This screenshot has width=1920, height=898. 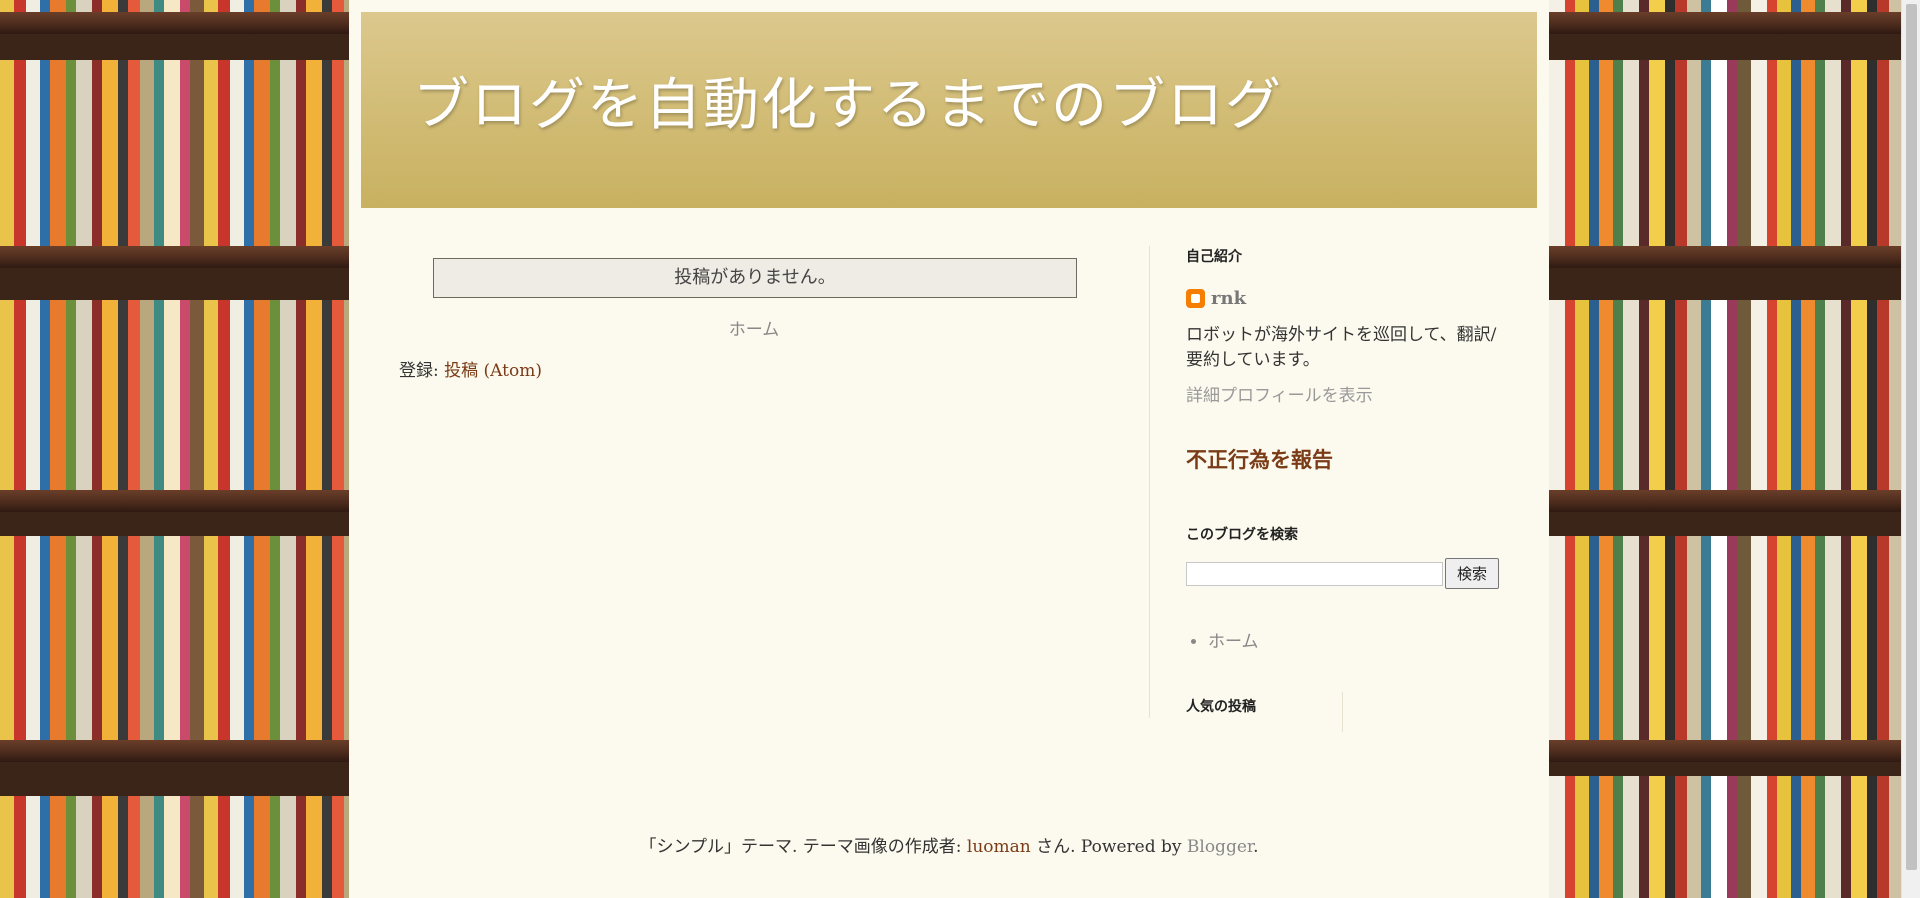 I want to click on profile-widget-title: 自己紹介, so click(x=1214, y=257).